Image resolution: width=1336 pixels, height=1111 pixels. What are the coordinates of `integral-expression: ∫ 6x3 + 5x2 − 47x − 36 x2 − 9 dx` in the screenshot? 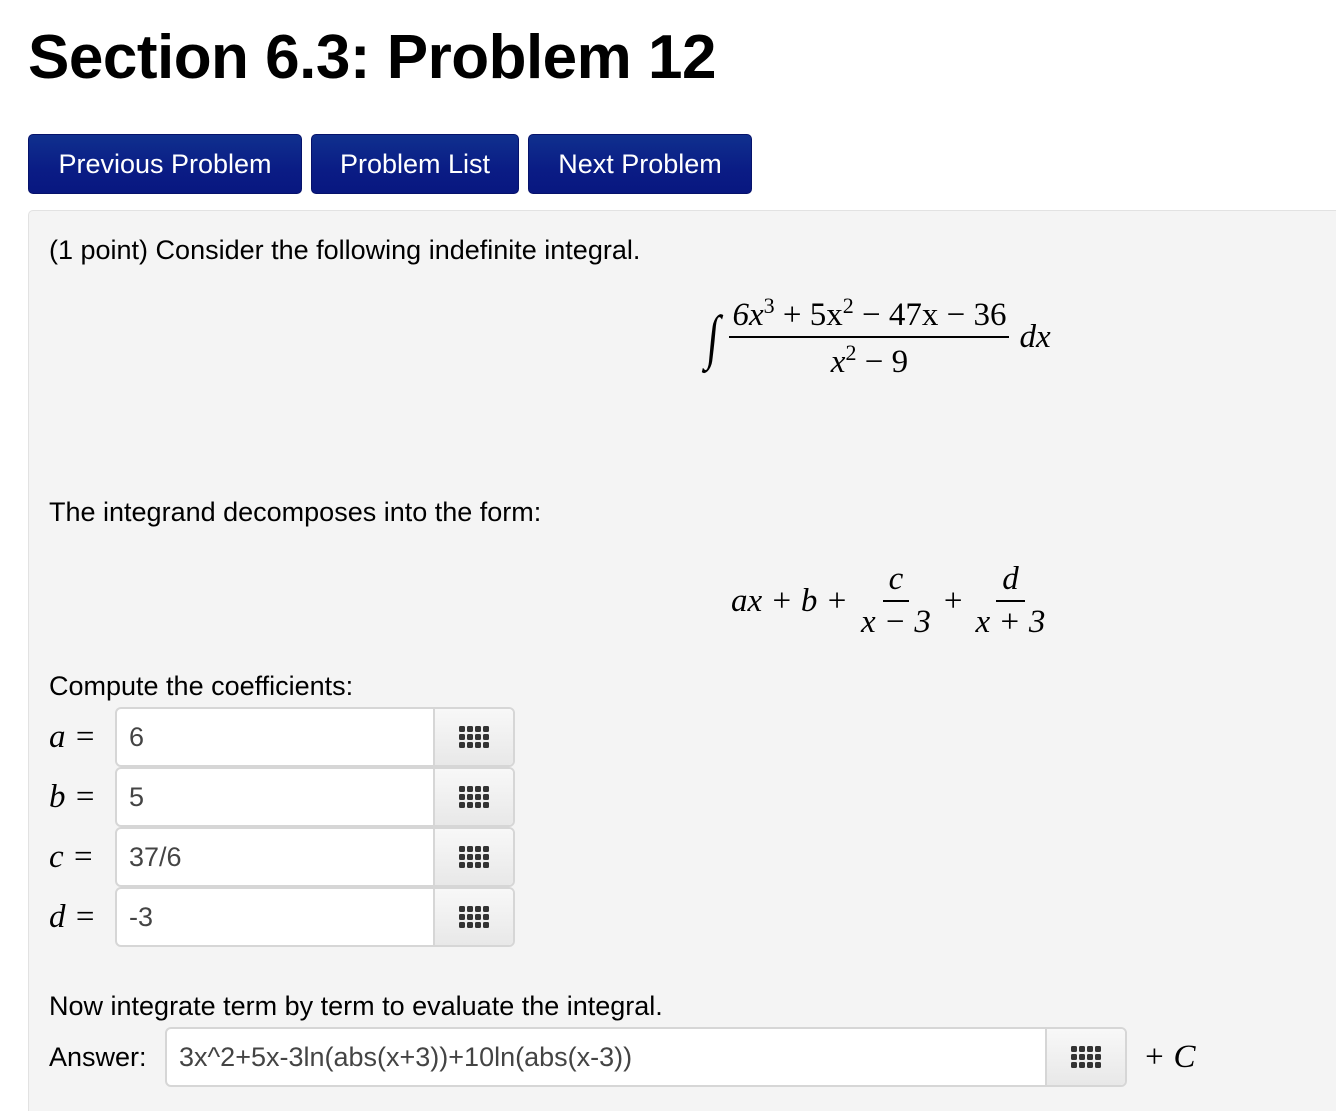 It's located at (877, 337).